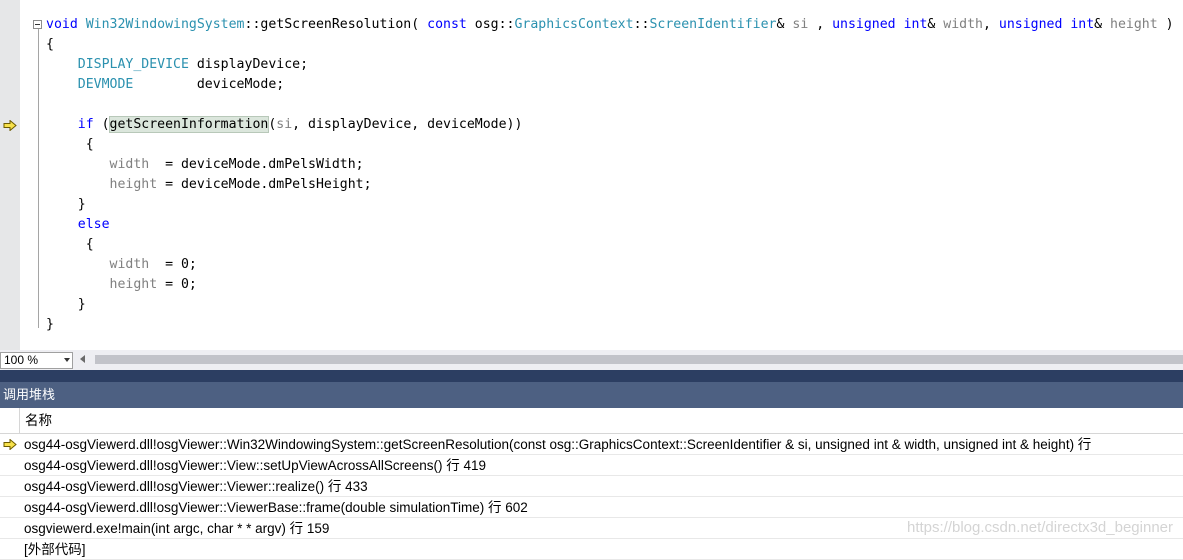 This screenshot has height=560, width=1183. Describe the element at coordinates (1039, 527) in the screenshot. I see `watermark-text: https://blog.csdn.net/directx3d_beginner` at that location.